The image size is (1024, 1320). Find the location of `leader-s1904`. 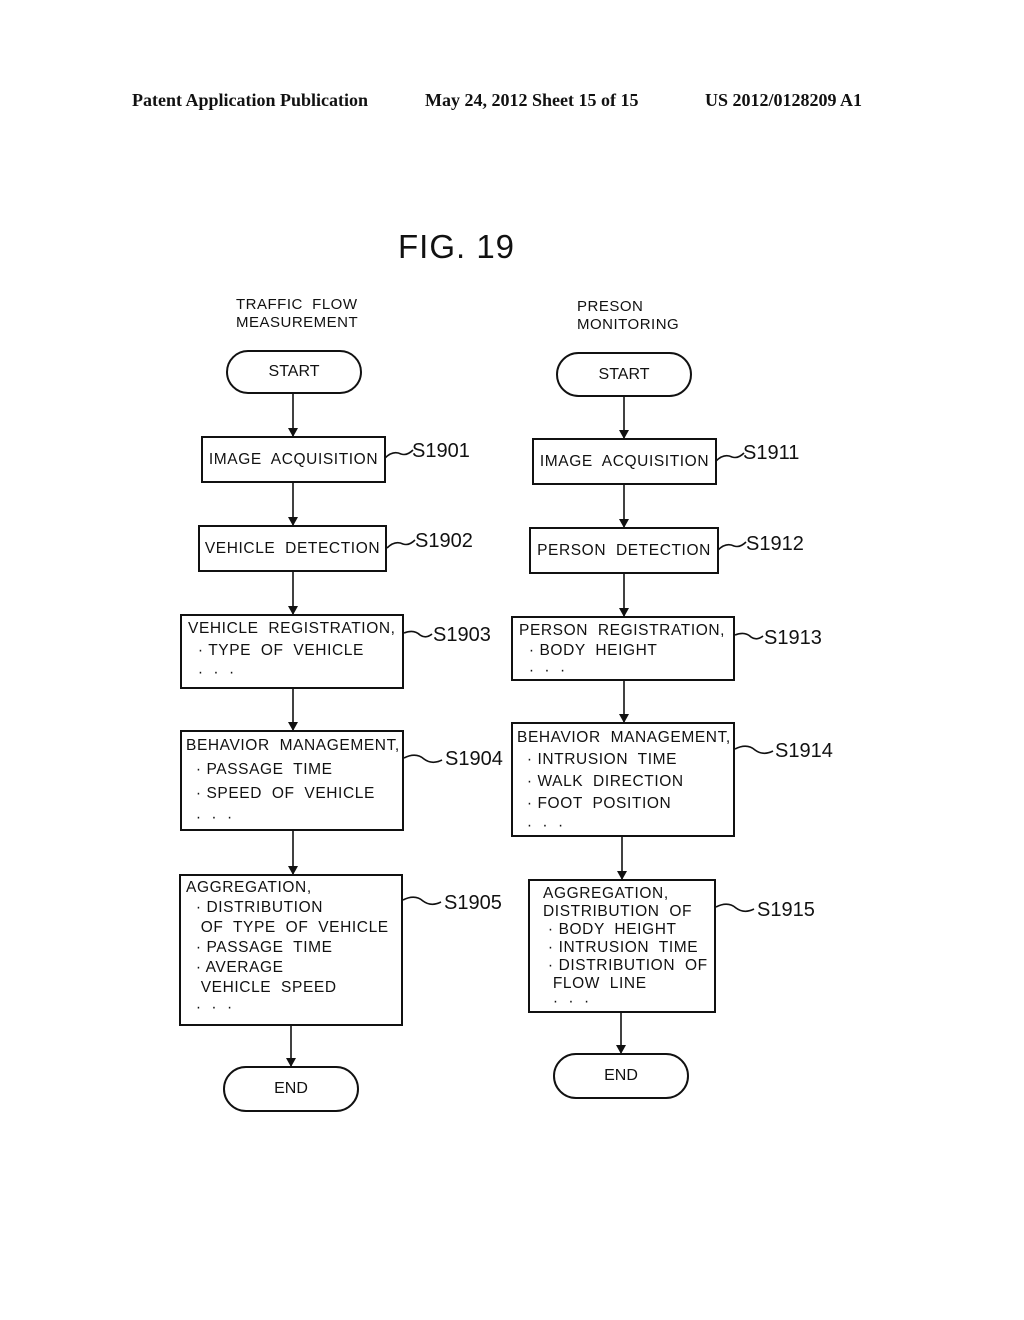

leader-s1904 is located at coordinates (423, 759).